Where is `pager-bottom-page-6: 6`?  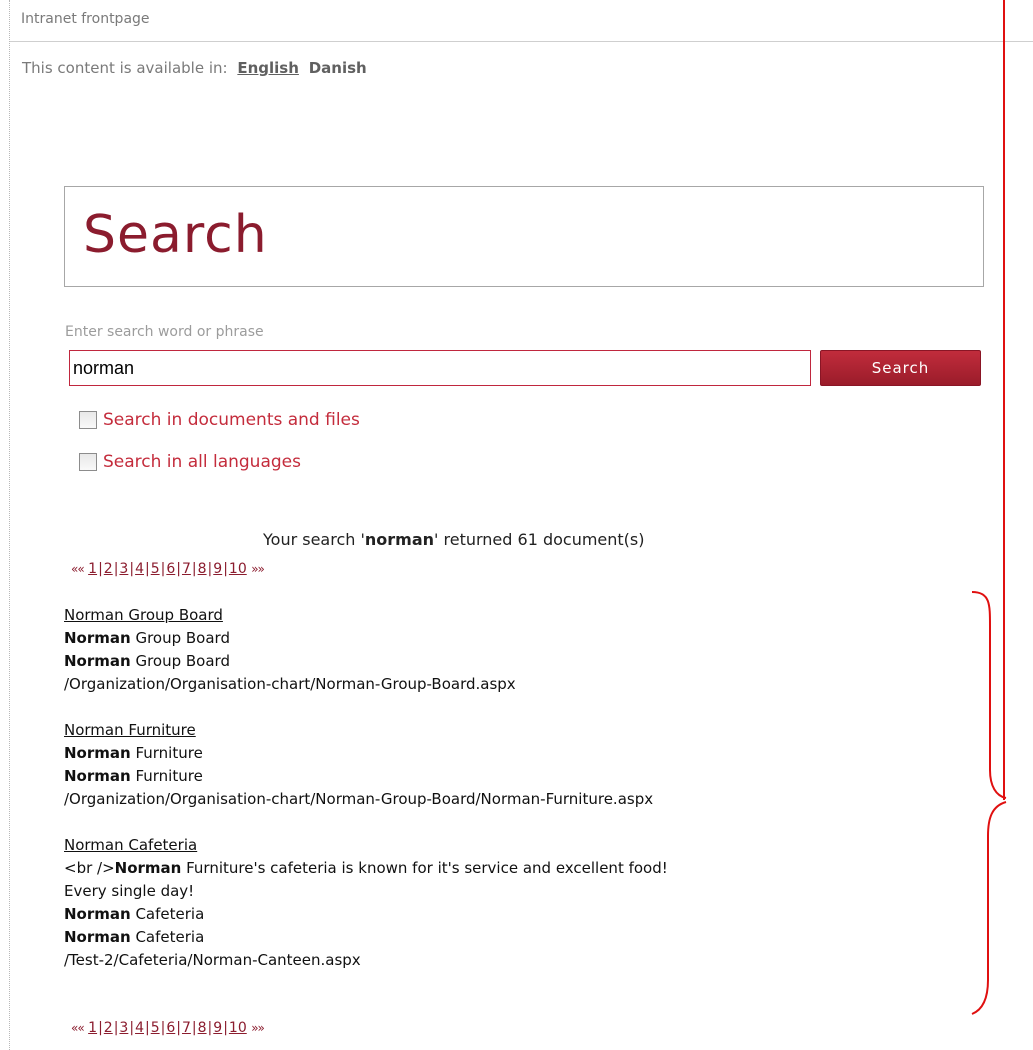 pager-bottom-page-6: 6 is located at coordinates (170, 1028).